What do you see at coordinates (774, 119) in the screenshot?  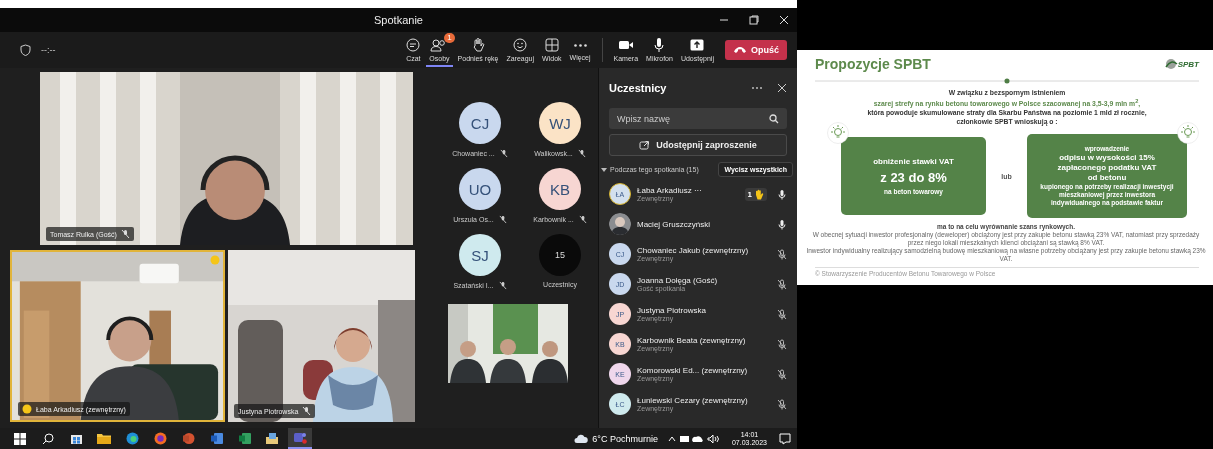 I see `search-icon` at bounding box center [774, 119].